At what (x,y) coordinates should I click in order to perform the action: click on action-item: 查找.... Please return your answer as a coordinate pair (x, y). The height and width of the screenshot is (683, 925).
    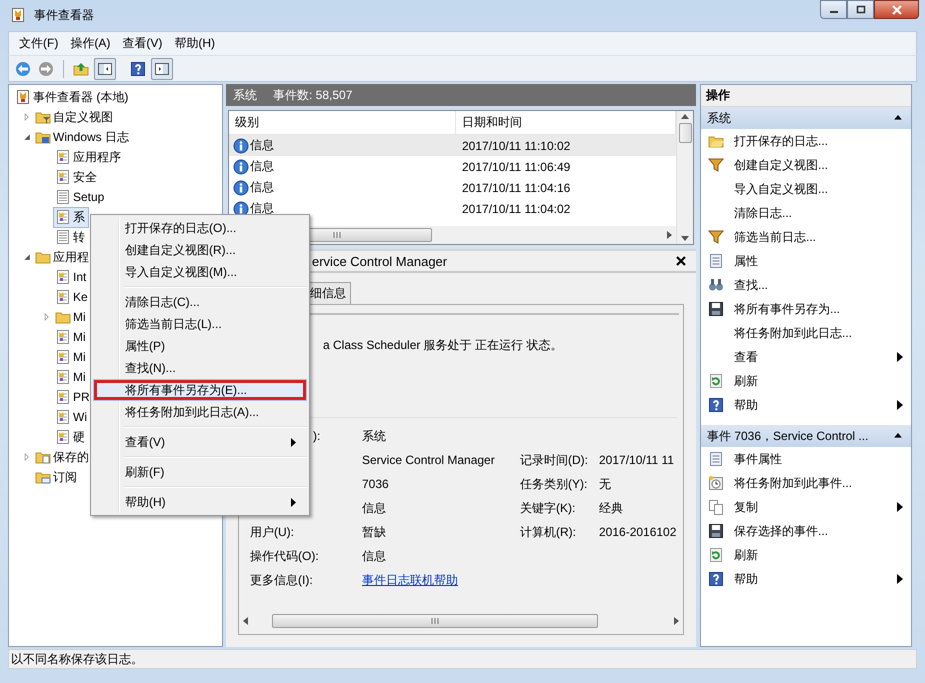
    Looking at the image, I should click on (806, 285).